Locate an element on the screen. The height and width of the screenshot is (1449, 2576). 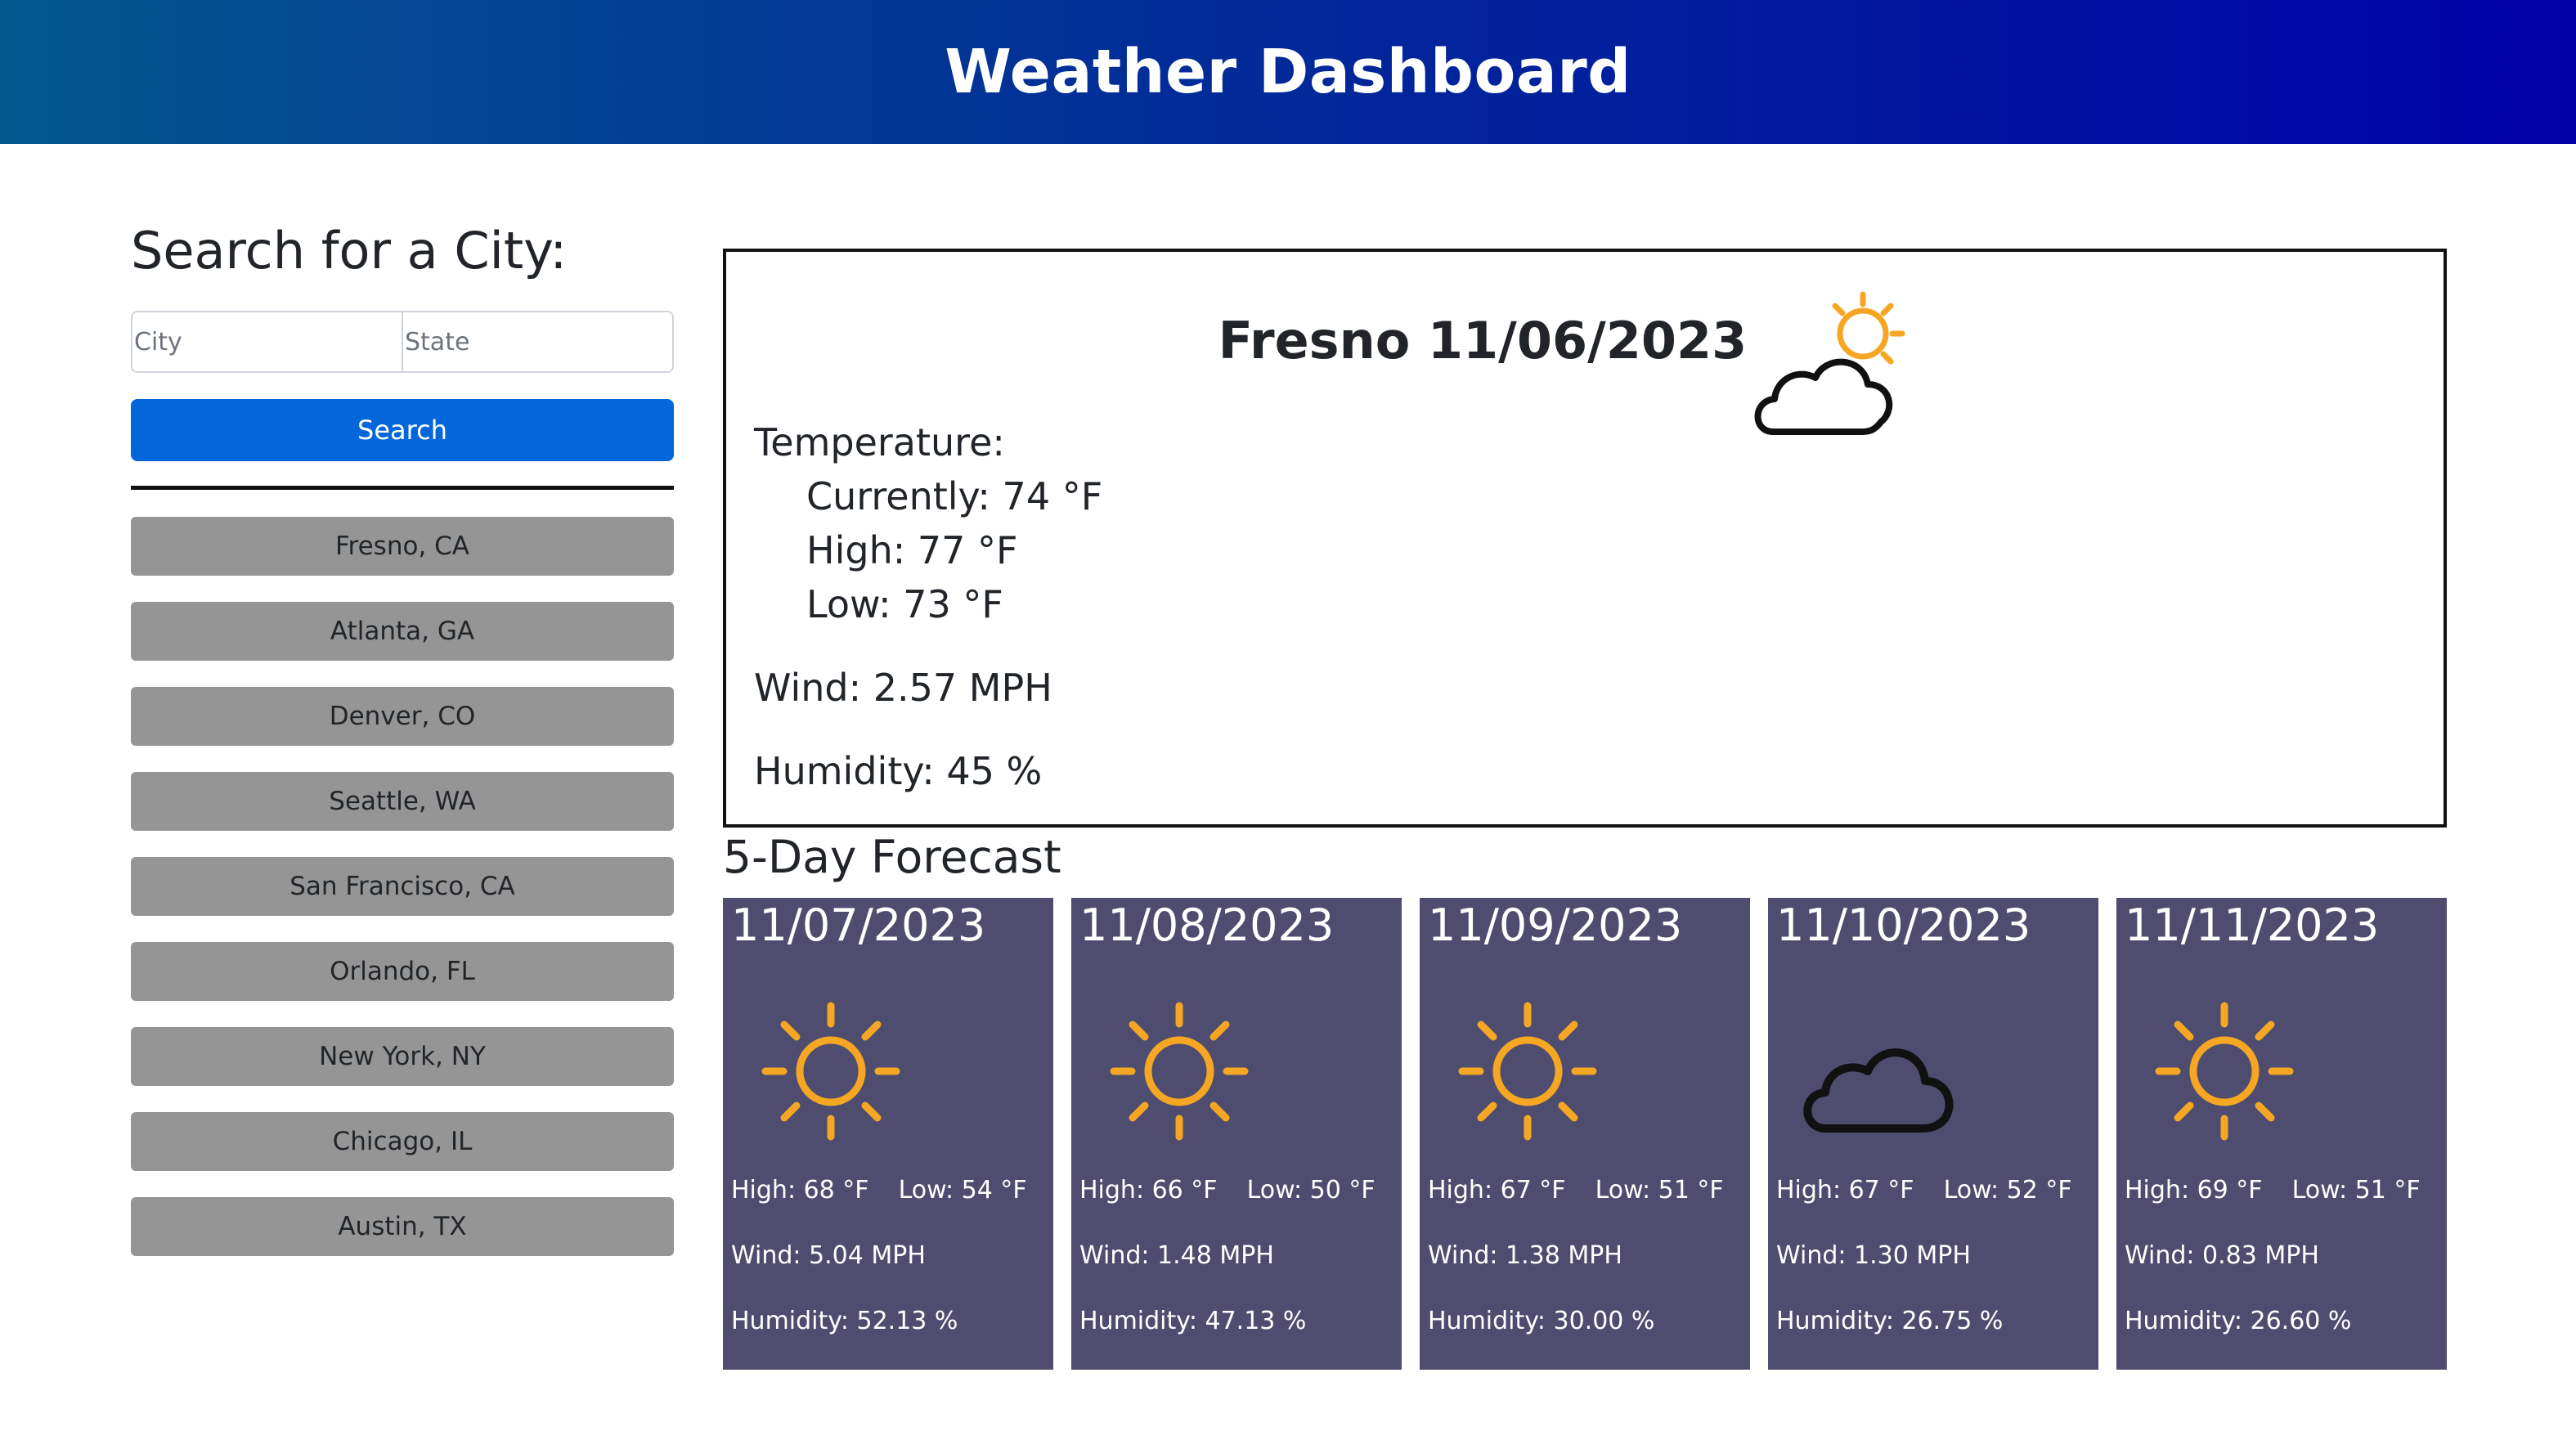
forecast-card: 11/10/2023 High: 67 °F Low: 52 °F Wind is located at coordinates (1933, 1134).